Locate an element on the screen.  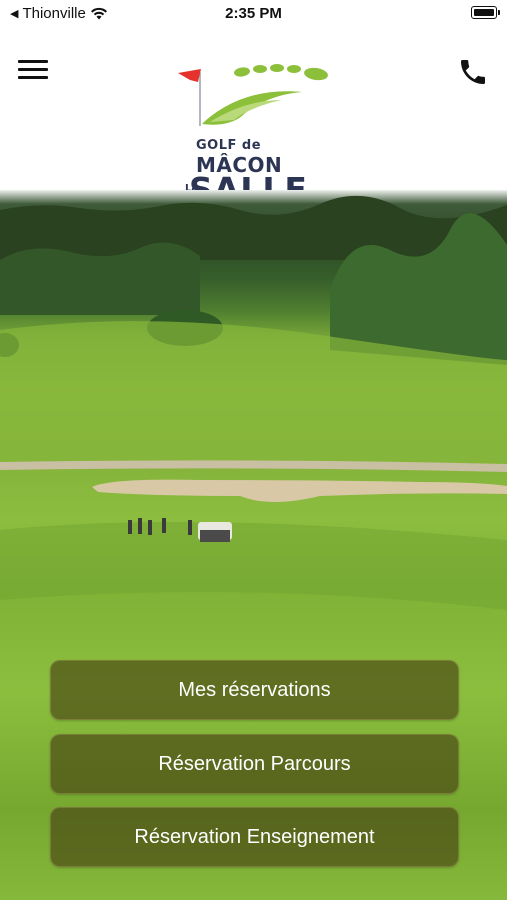
clock: 2:35 PM is located at coordinates (253, 13).